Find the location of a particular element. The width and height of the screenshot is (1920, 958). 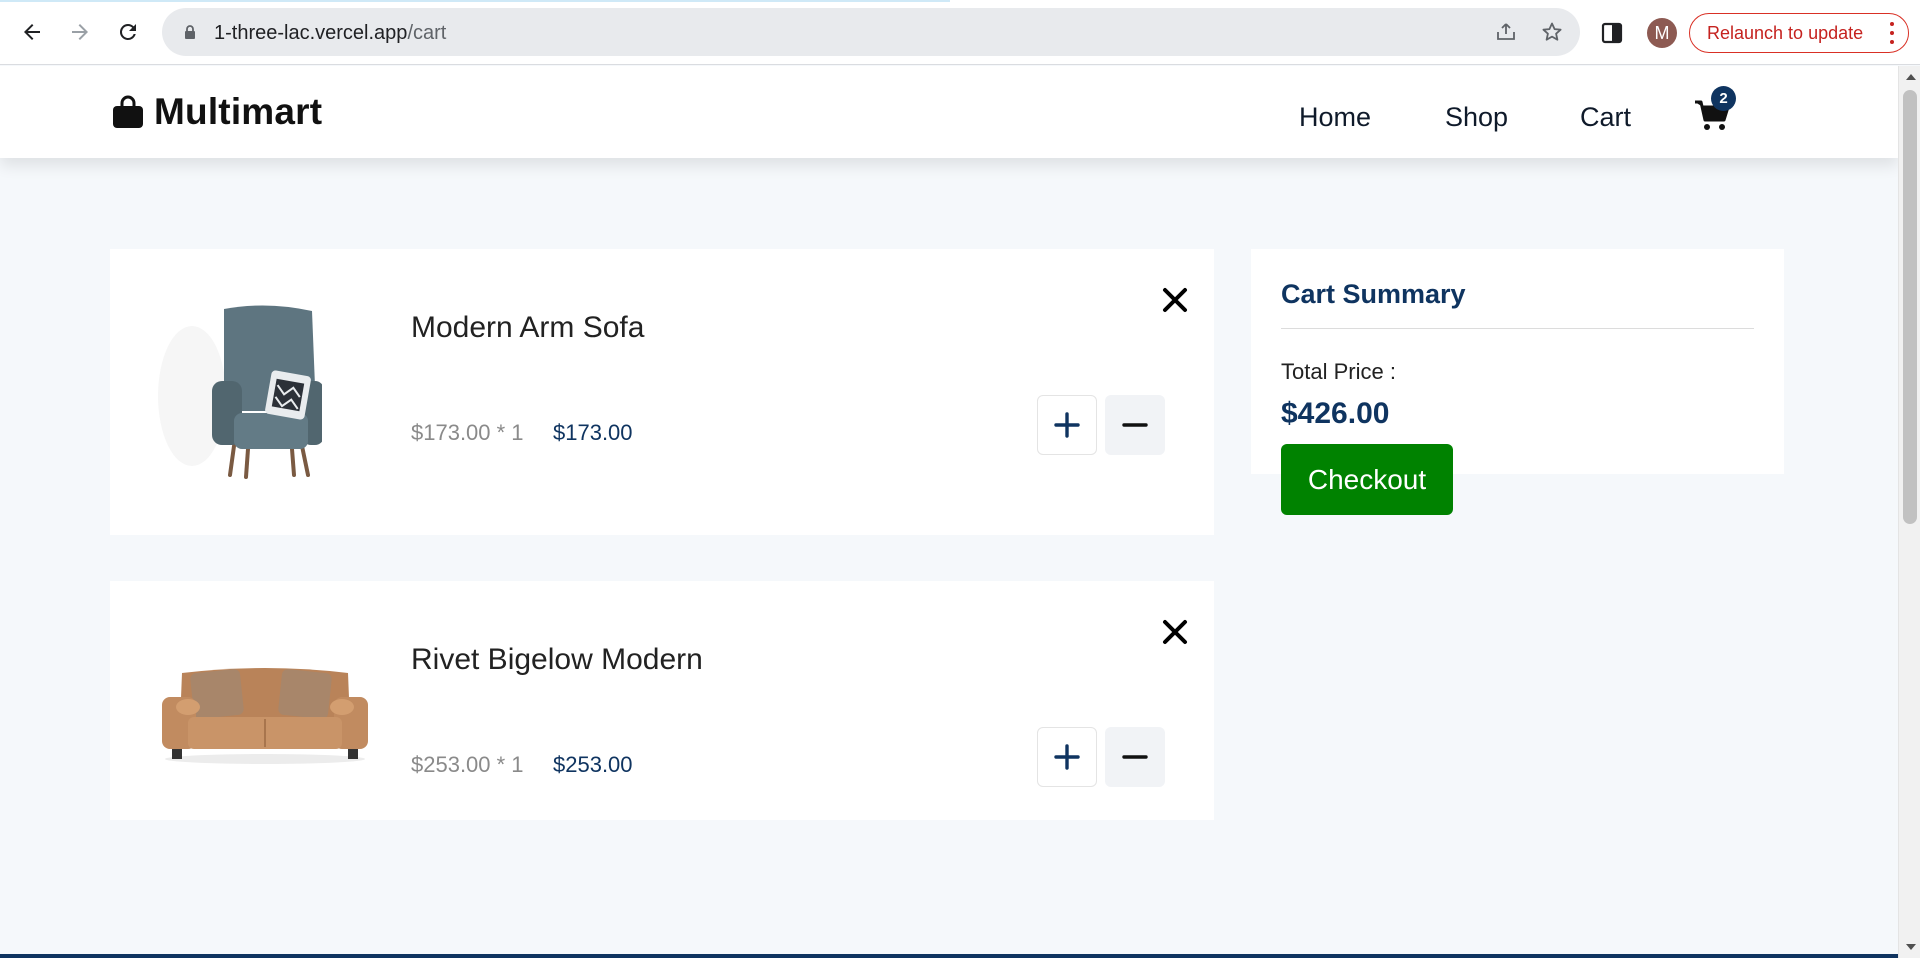

share-icon is located at coordinates (1506, 32).